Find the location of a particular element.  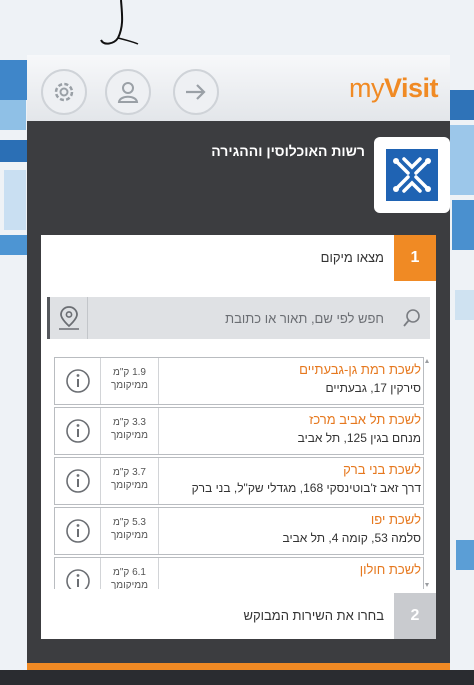

distance-value: 1.9 ק"מ is located at coordinates (129, 372).